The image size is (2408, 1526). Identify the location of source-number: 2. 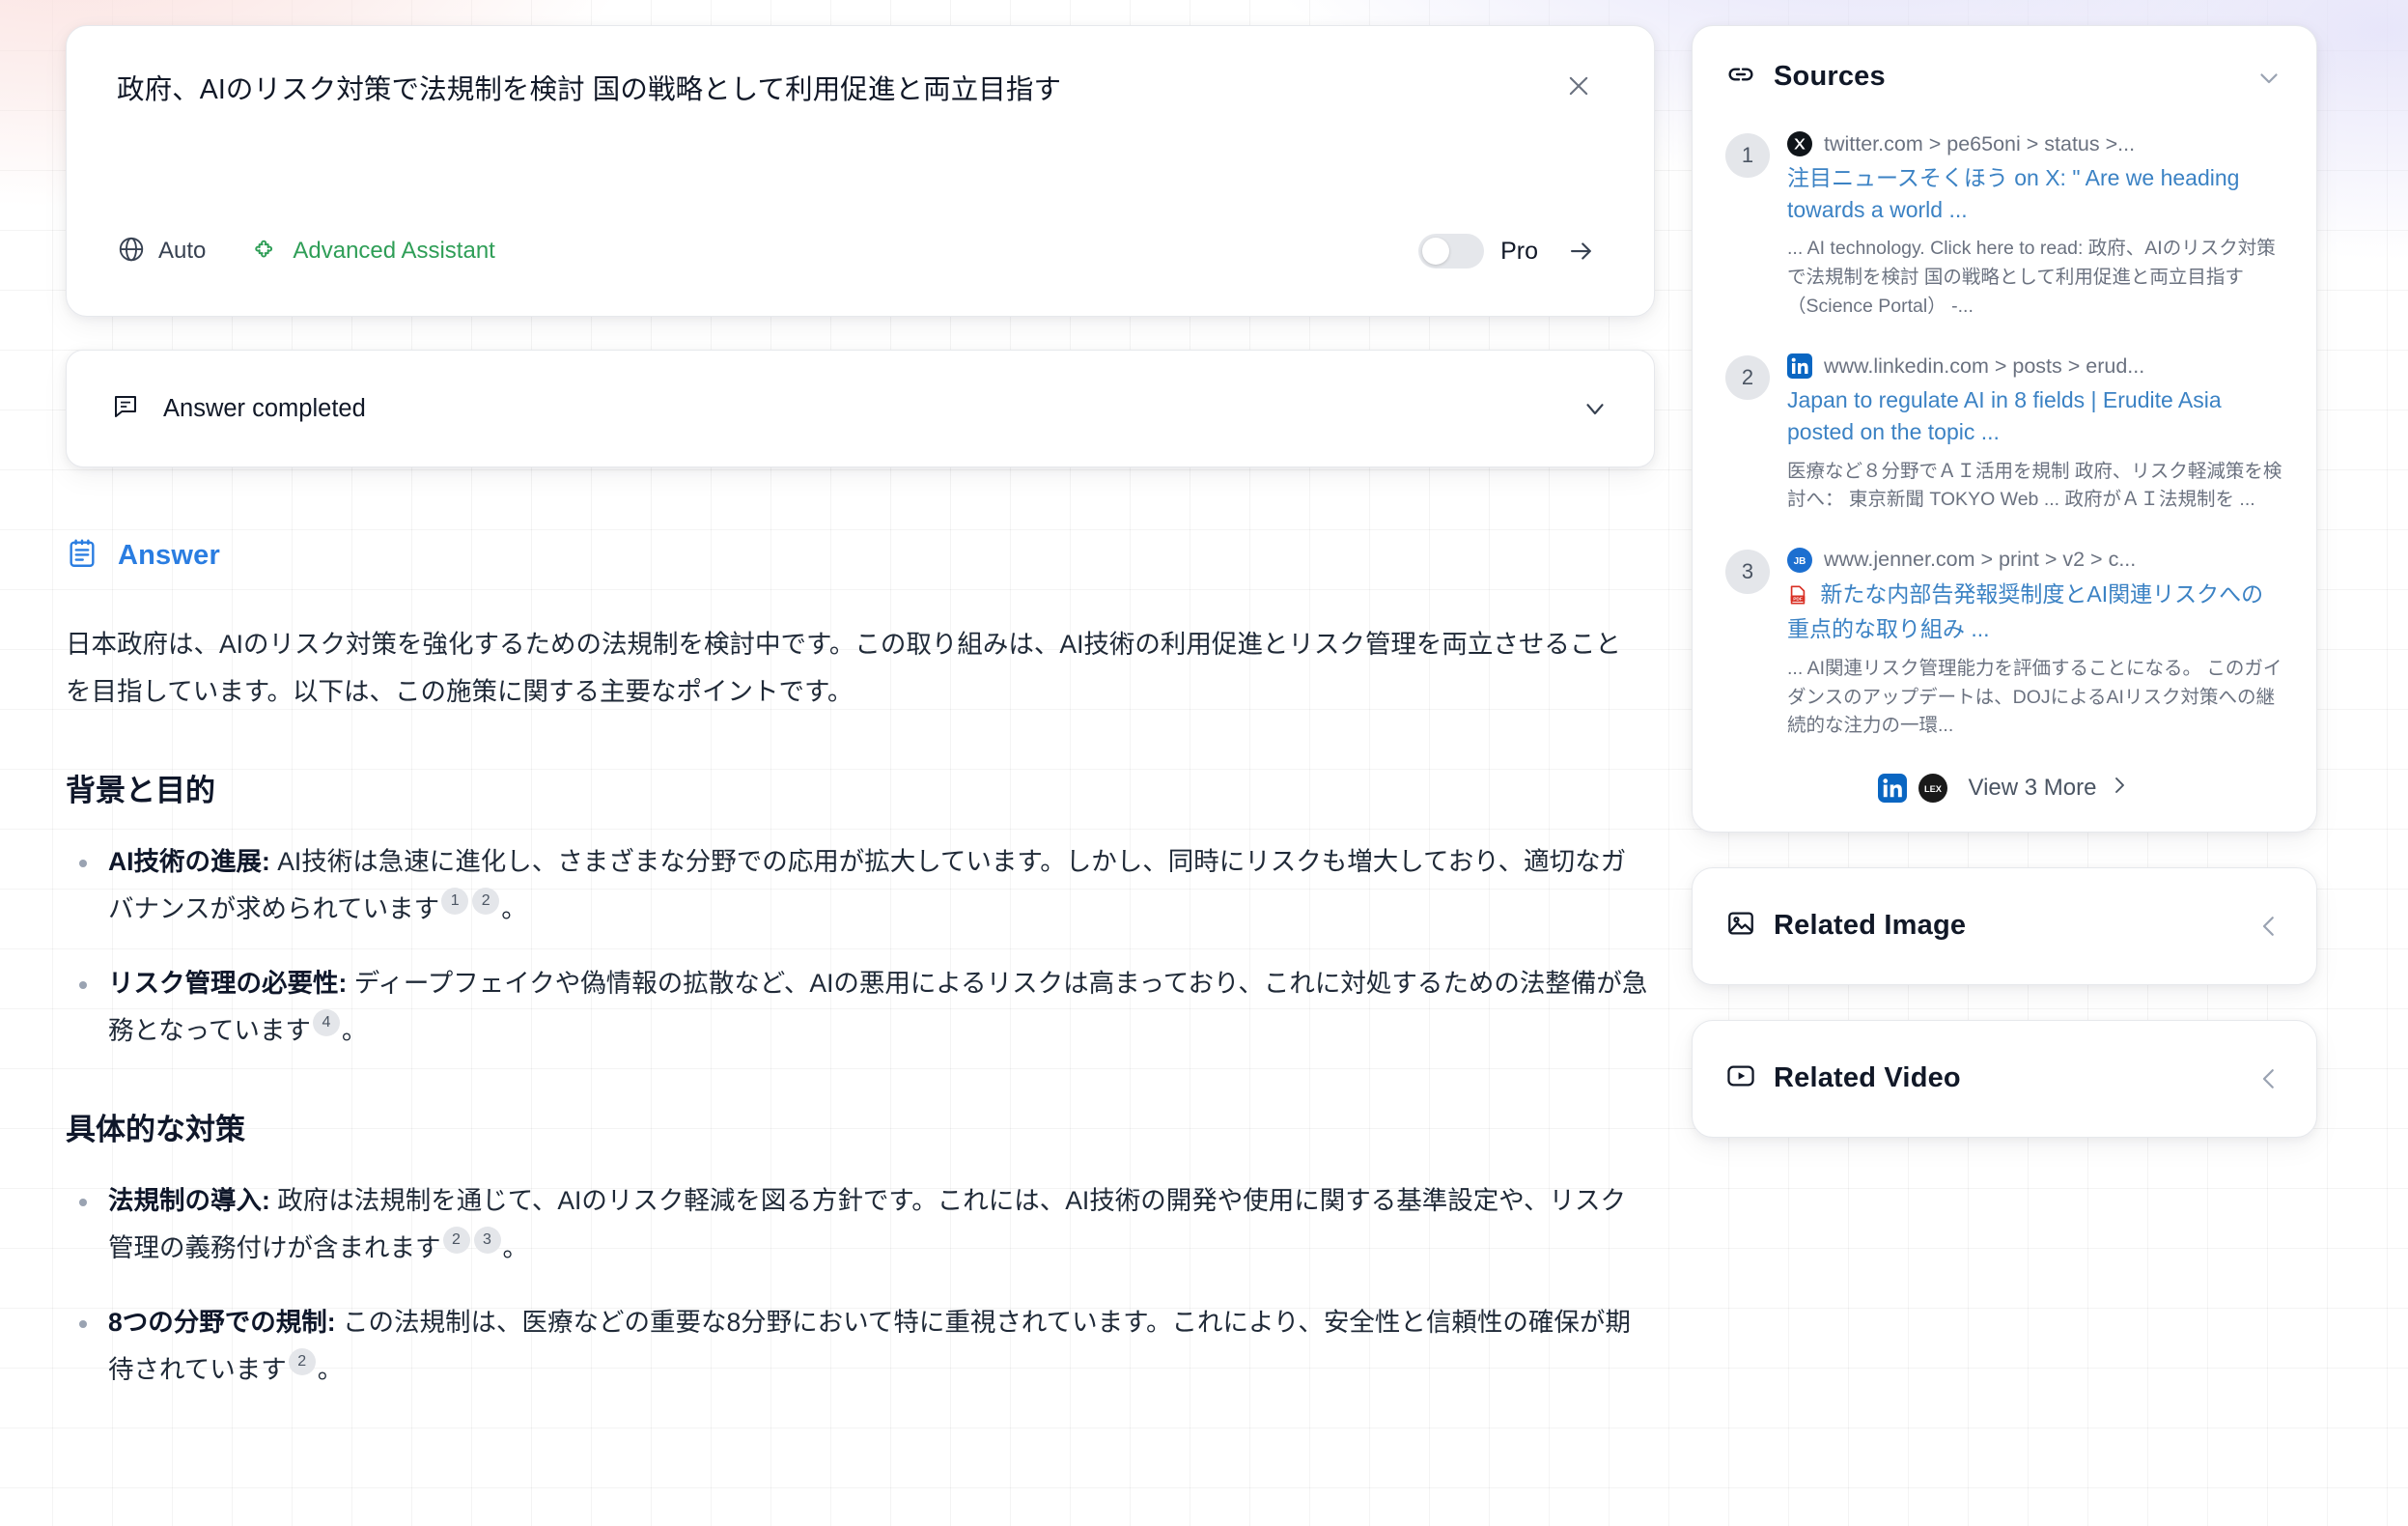
(1748, 378).